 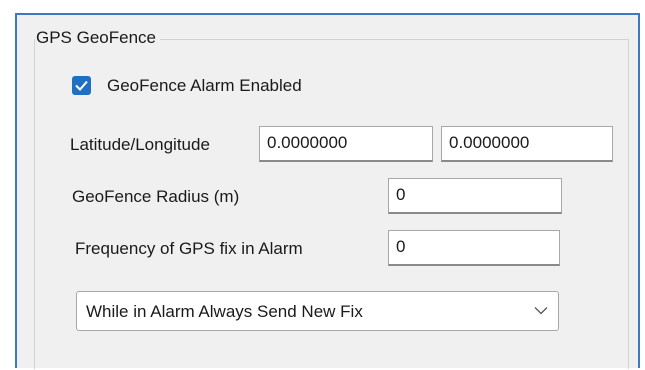 I want to click on checkmark-icon, so click(x=81, y=85).